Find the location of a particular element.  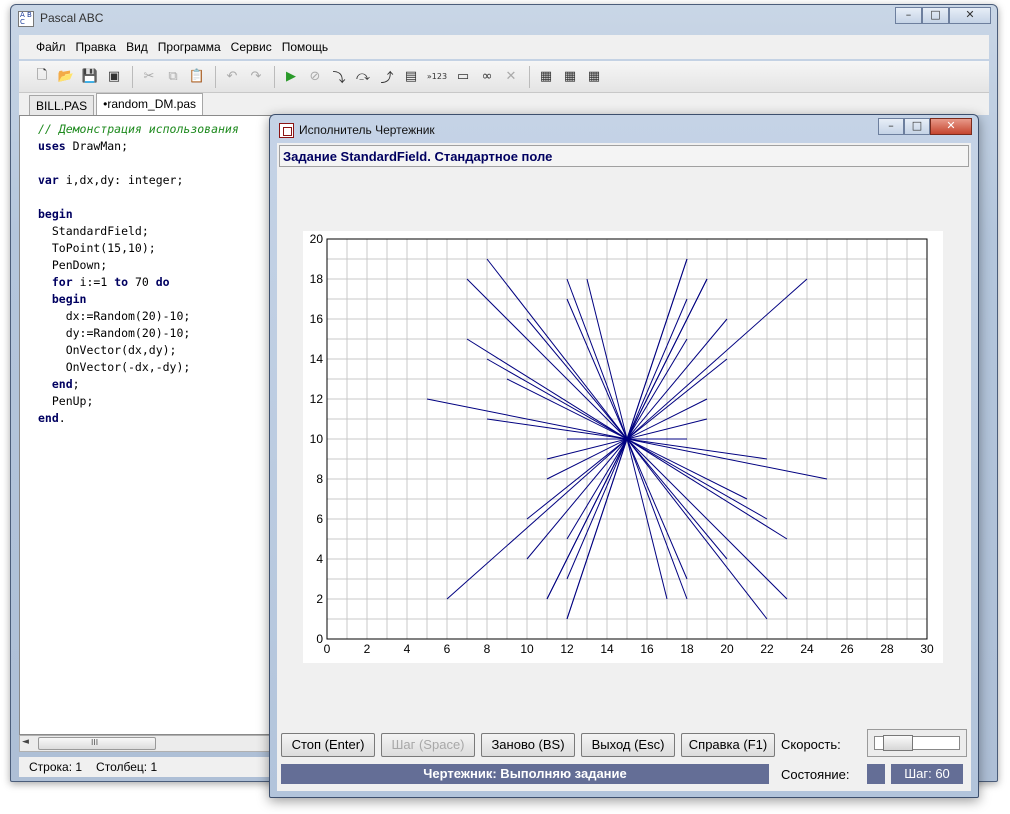

code-line: PenDown; is located at coordinates (72, 265).